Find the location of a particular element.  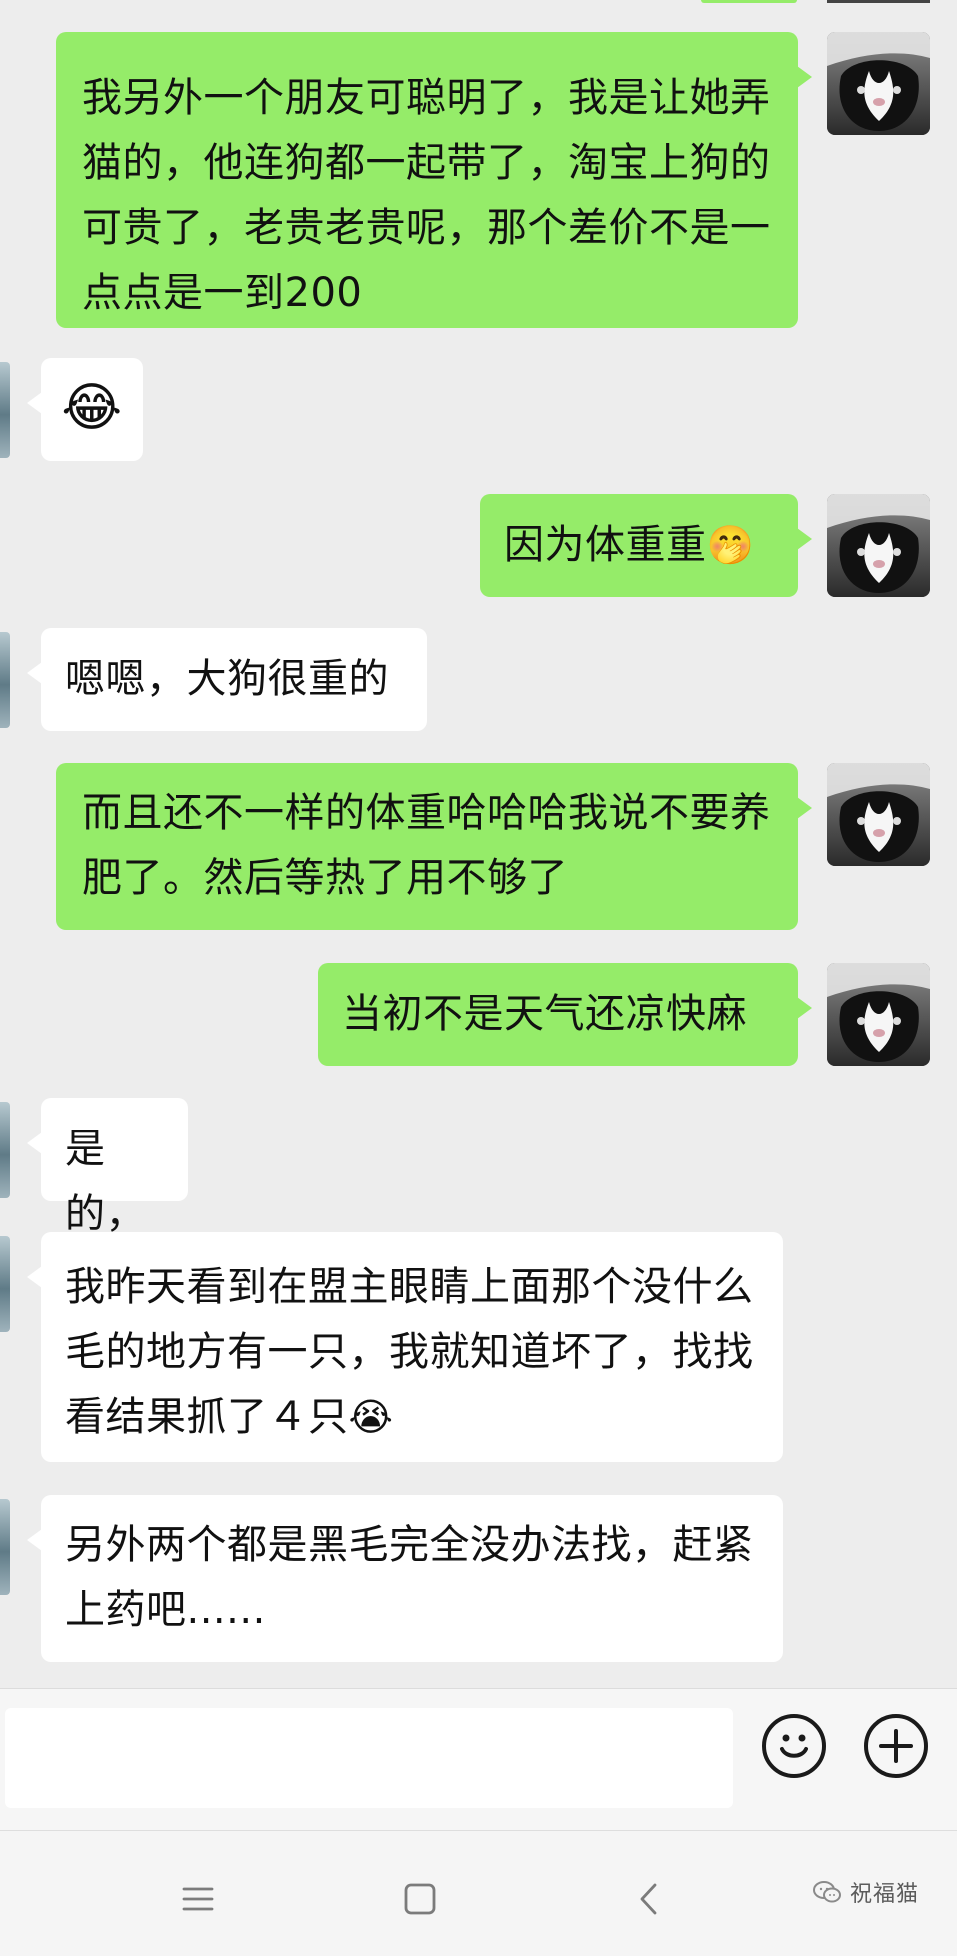

message-bubble-sent: 当初不是天气还凉快麻 is located at coordinates (565, 1014).